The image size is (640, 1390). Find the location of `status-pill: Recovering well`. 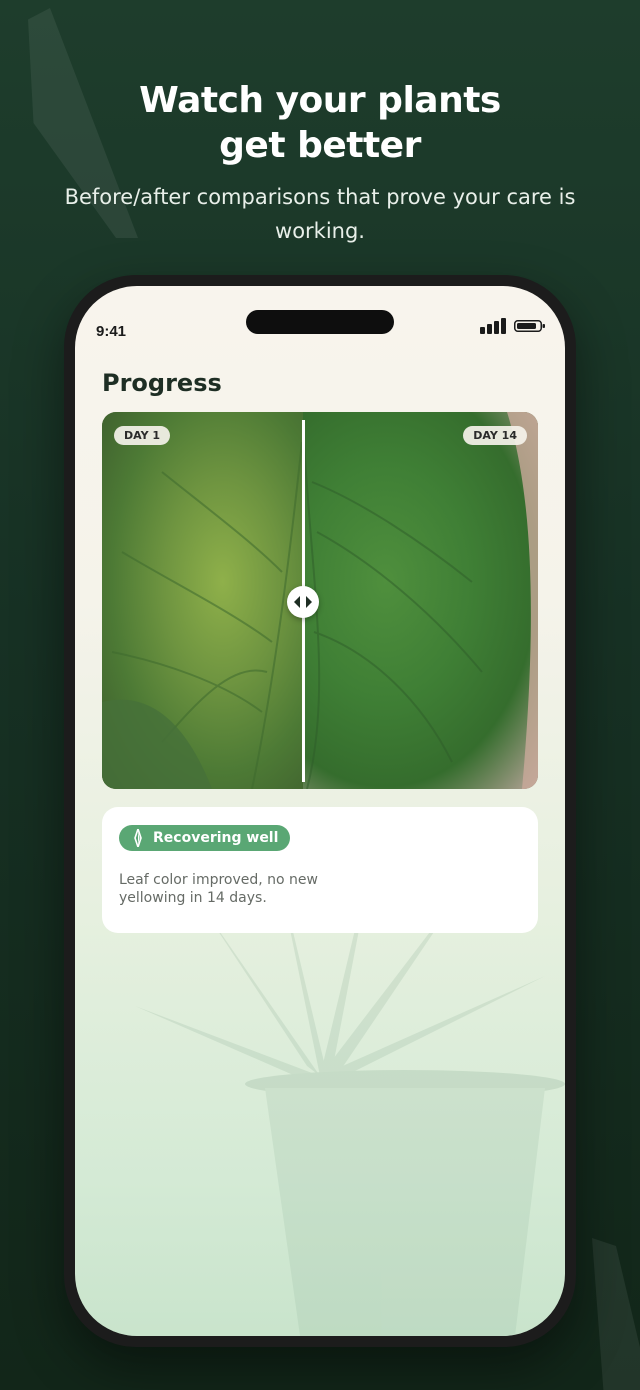

status-pill: Recovering well is located at coordinates (205, 838).